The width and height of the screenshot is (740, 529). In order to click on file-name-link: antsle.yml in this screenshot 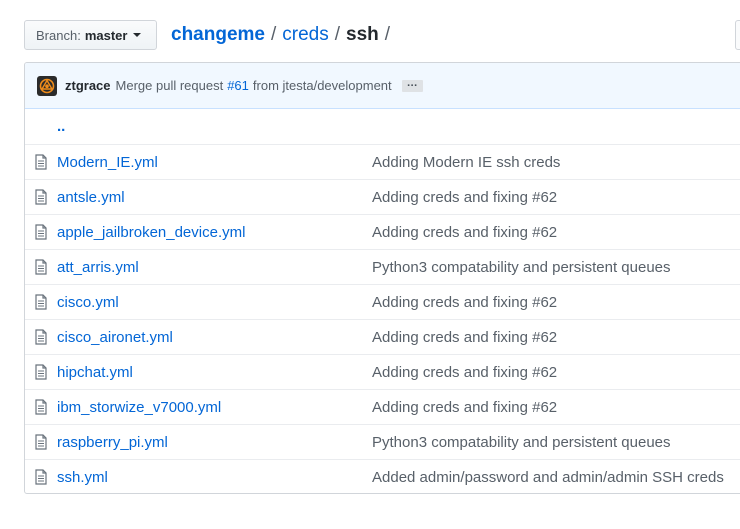, I will do `click(214, 197)`.